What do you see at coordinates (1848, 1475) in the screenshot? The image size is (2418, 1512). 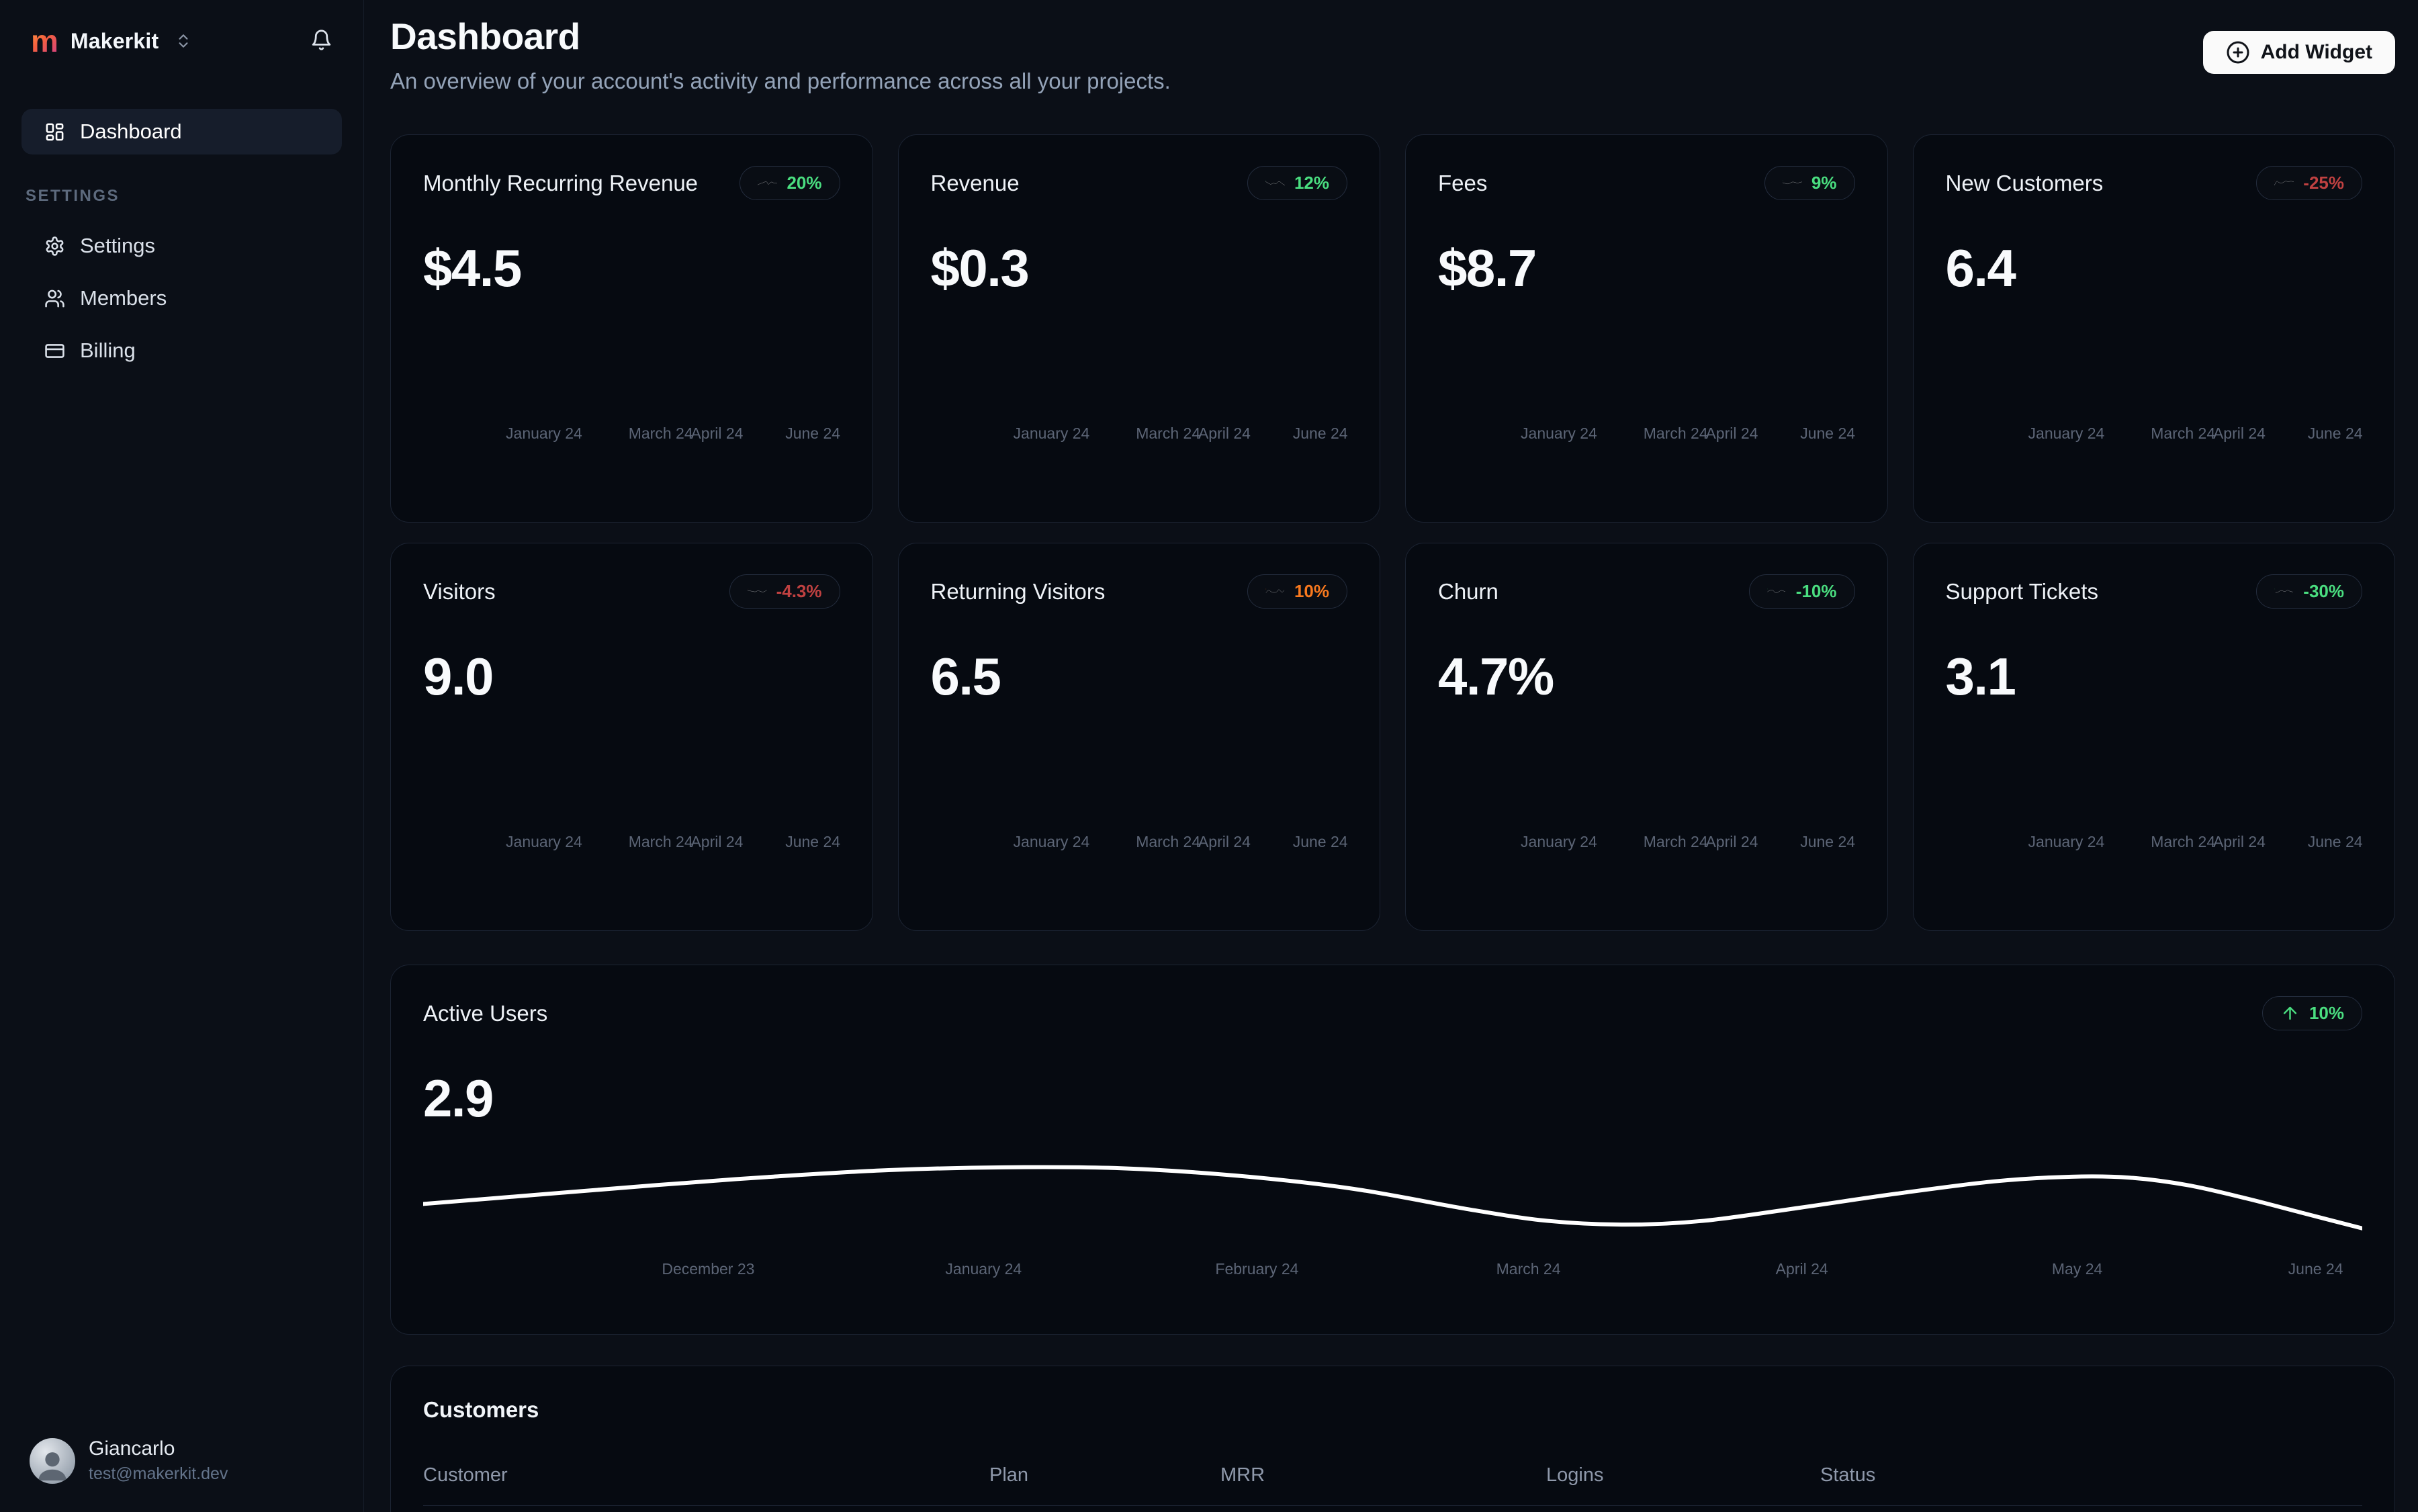 I see `column-header-status: Status` at bounding box center [1848, 1475].